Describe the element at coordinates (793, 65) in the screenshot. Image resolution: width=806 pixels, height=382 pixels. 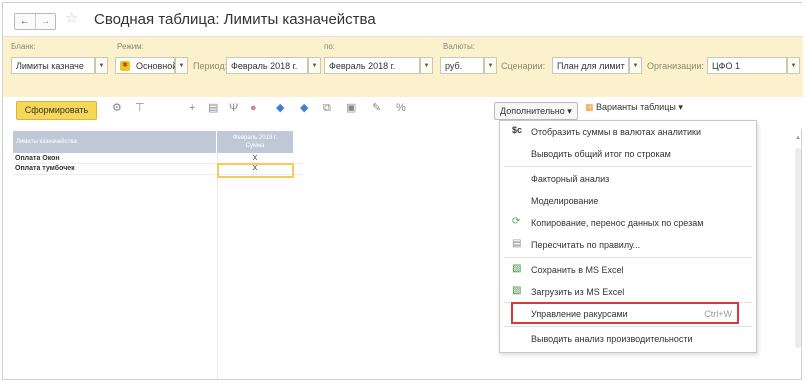
I see `org-dropdown-icon: ▼` at that location.